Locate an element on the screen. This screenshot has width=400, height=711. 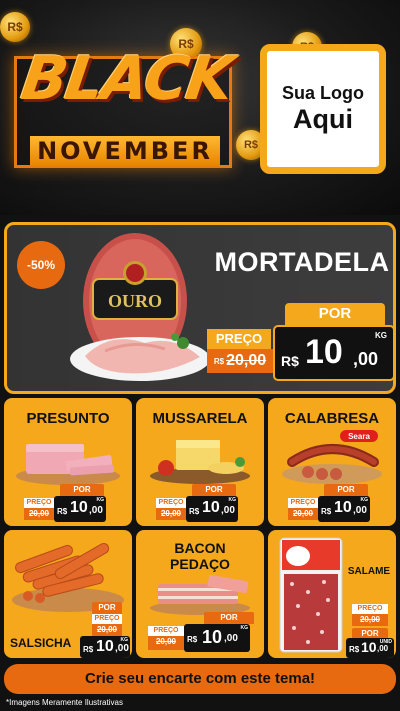
coin-icon: R$ is located at coordinates (15, 27).